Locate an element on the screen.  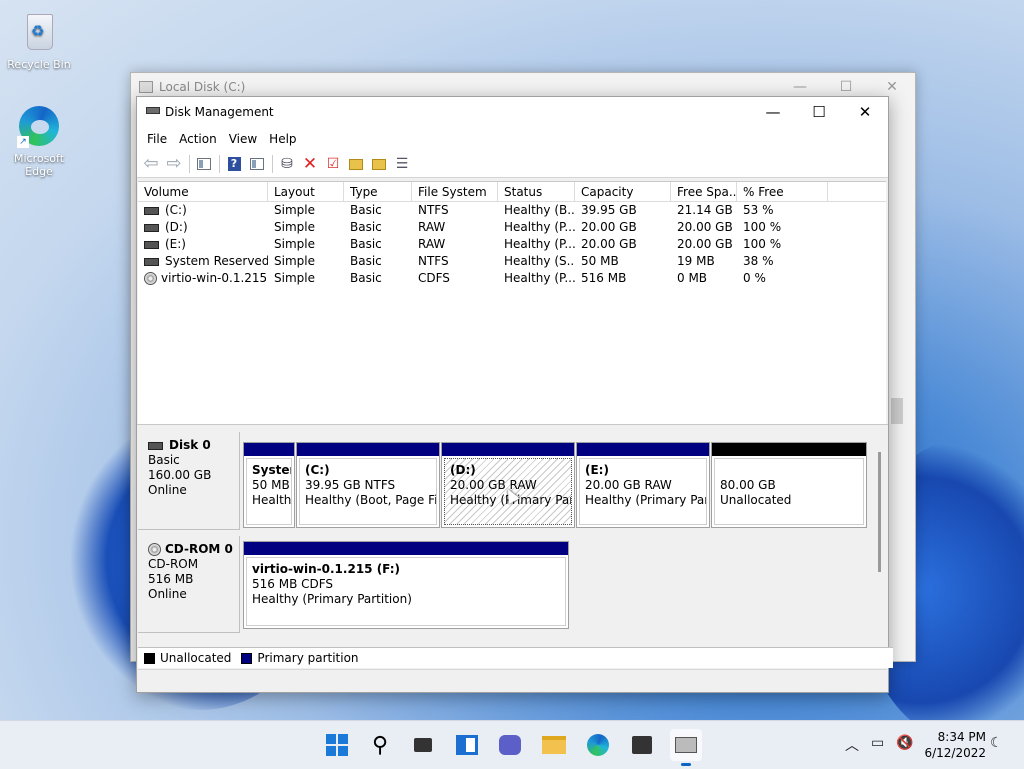
maximize-button: ☐ is located at coordinates (819, 112).